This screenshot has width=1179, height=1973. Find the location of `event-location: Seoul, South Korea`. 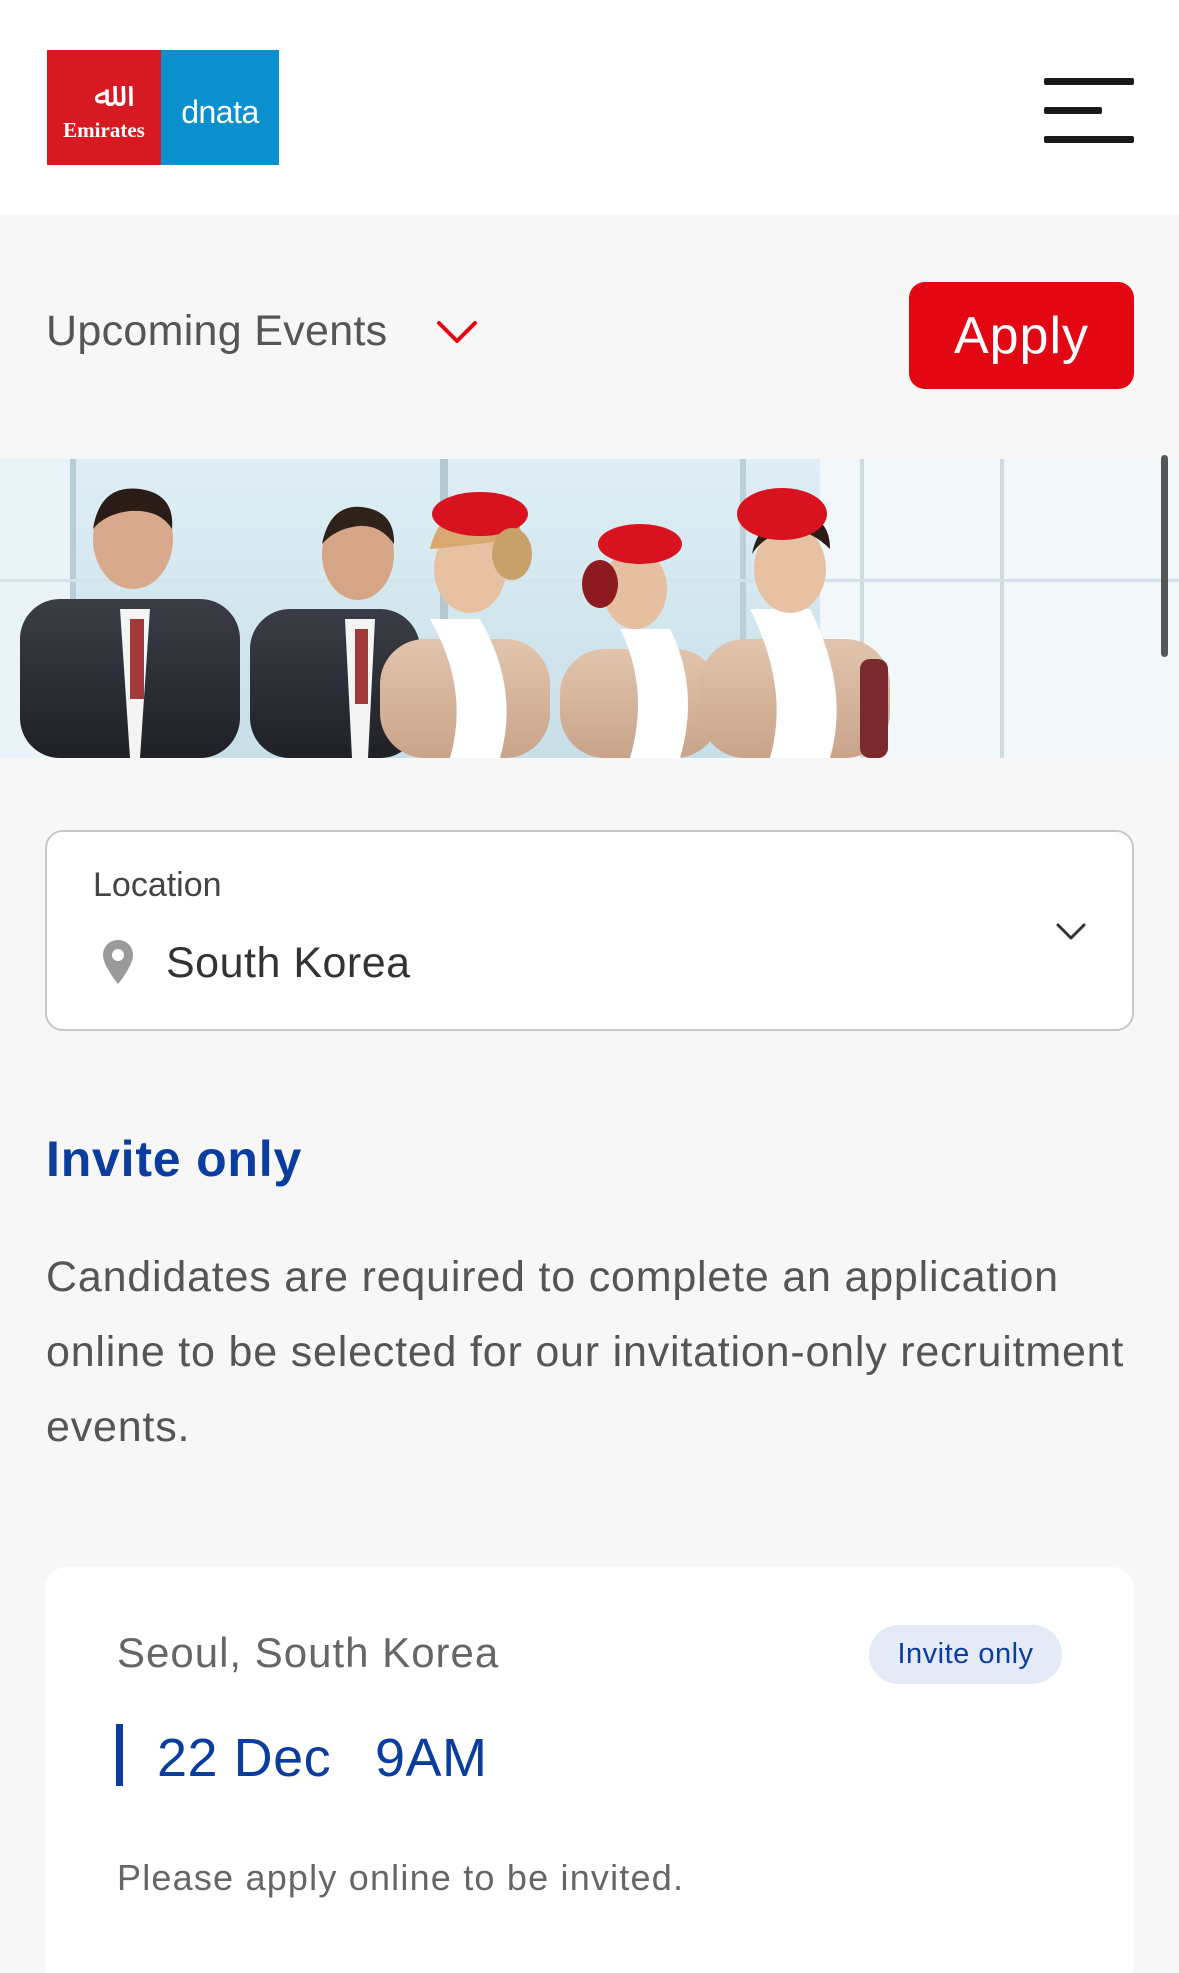

event-location: Seoul, South Korea is located at coordinates (308, 1652).